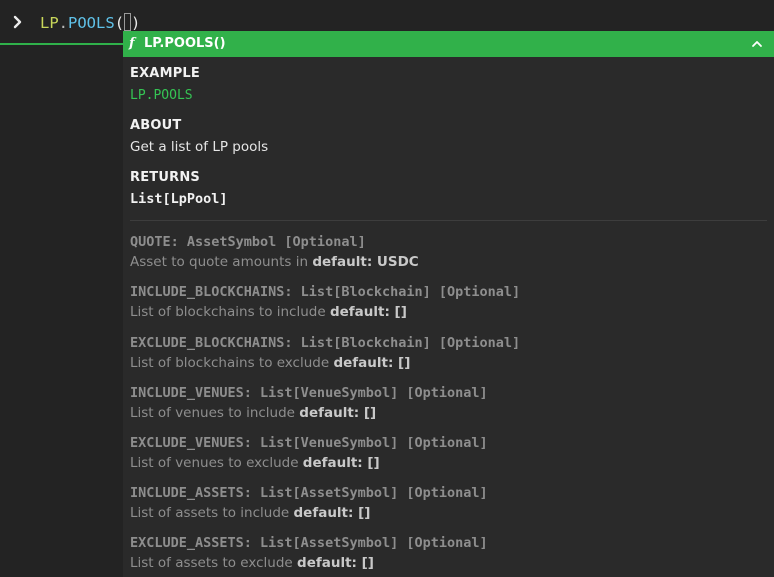 The width and height of the screenshot is (774, 577). What do you see at coordinates (119, 23) in the screenshot?
I see `command-open-paren: (` at bounding box center [119, 23].